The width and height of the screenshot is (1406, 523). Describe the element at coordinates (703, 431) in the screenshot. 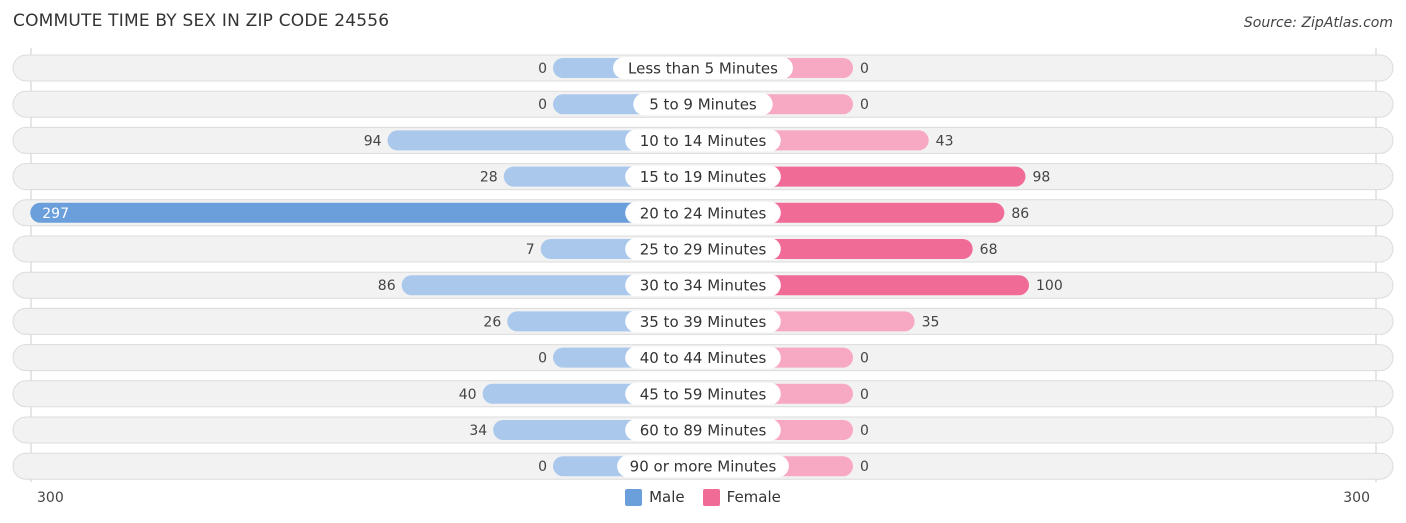

I see `category-label: 60 to 89 Minutes` at that location.